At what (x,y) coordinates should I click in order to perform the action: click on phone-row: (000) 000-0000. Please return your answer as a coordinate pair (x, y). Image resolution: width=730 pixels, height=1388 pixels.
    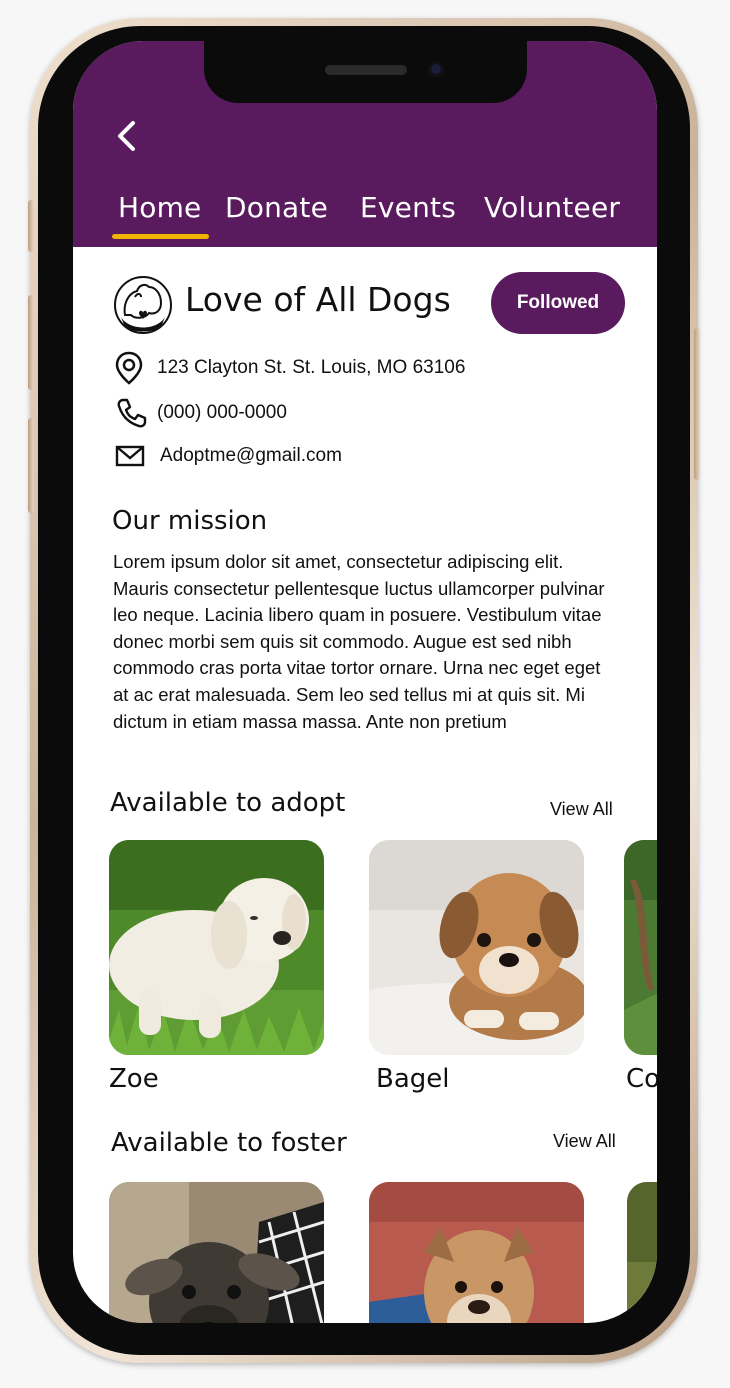
    Looking at the image, I should click on (201, 413).